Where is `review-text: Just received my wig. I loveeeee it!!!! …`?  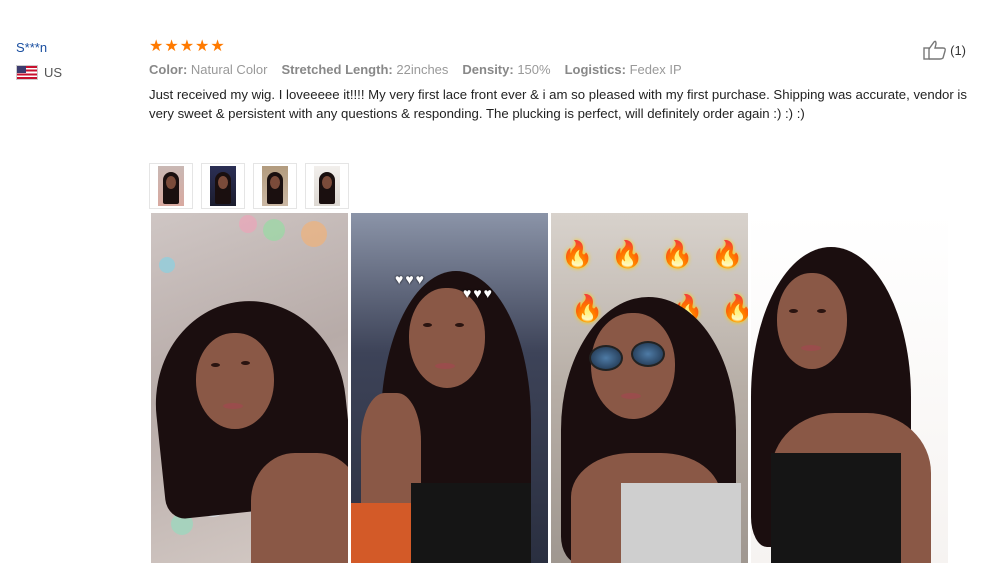 review-text: Just received my wig. I loveeeee it!!!! … is located at coordinates (558, 104).